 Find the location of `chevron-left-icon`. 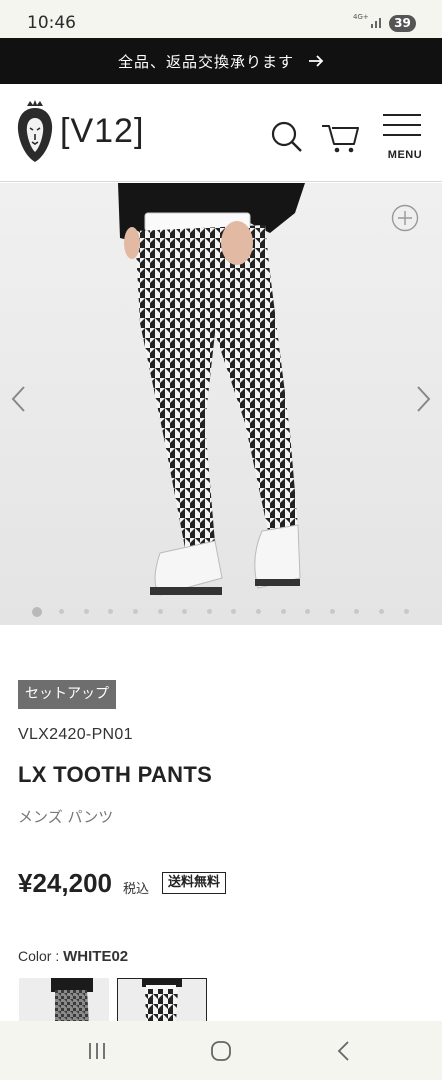

chevron-left-icon is located at coordinates (18, 399).